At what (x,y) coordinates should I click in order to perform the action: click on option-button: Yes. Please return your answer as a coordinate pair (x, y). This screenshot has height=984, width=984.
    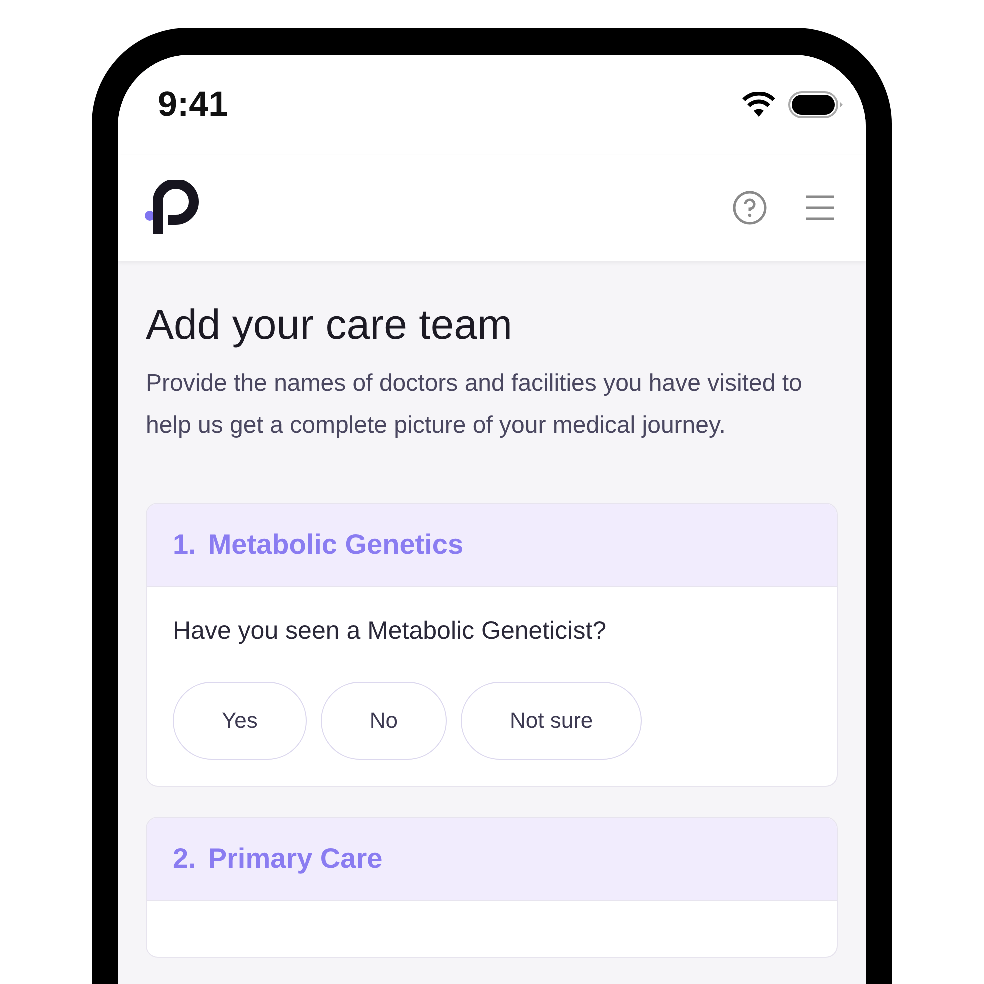
    Looking at the image, I should click on (240, 721).